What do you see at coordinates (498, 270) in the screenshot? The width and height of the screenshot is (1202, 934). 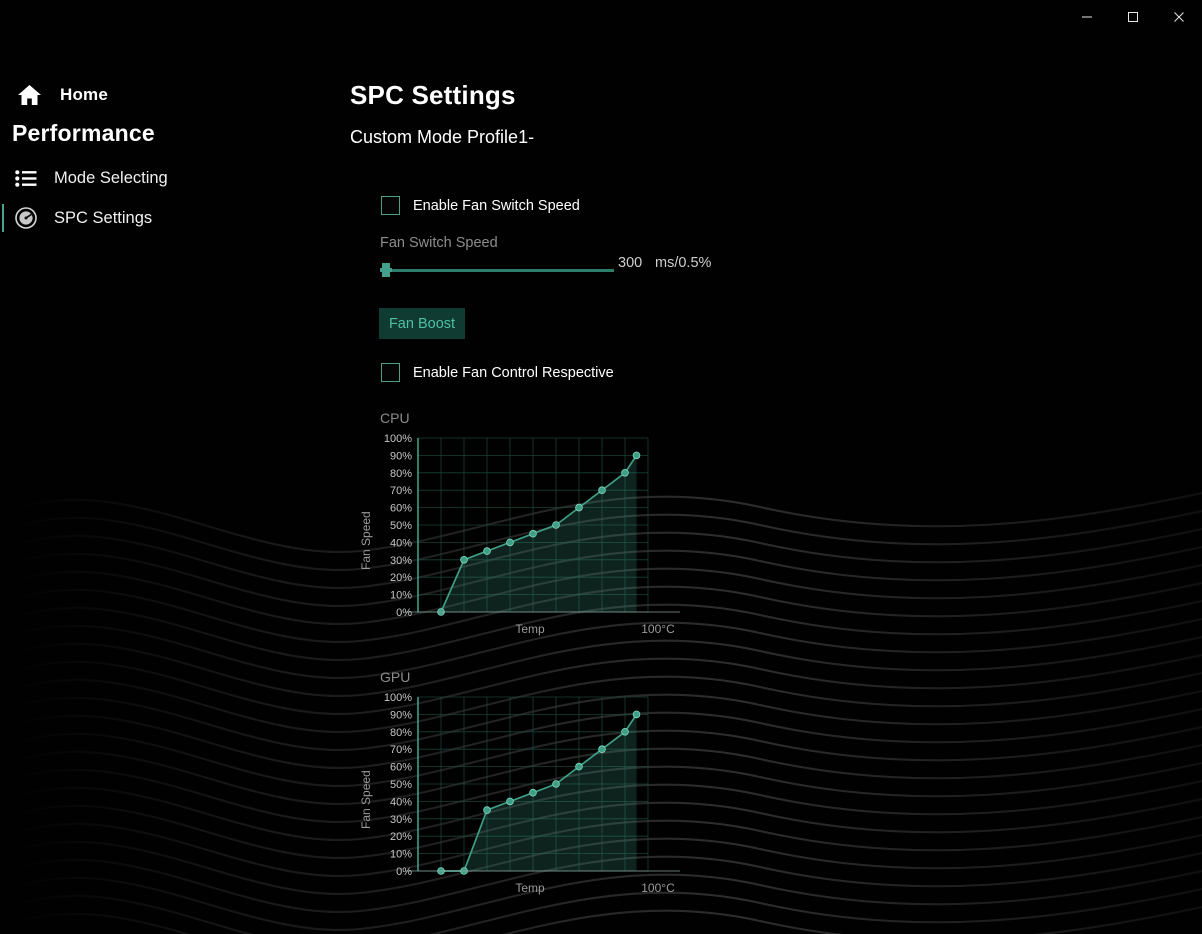 I see `slider-track` at bounding box center [498, 270].